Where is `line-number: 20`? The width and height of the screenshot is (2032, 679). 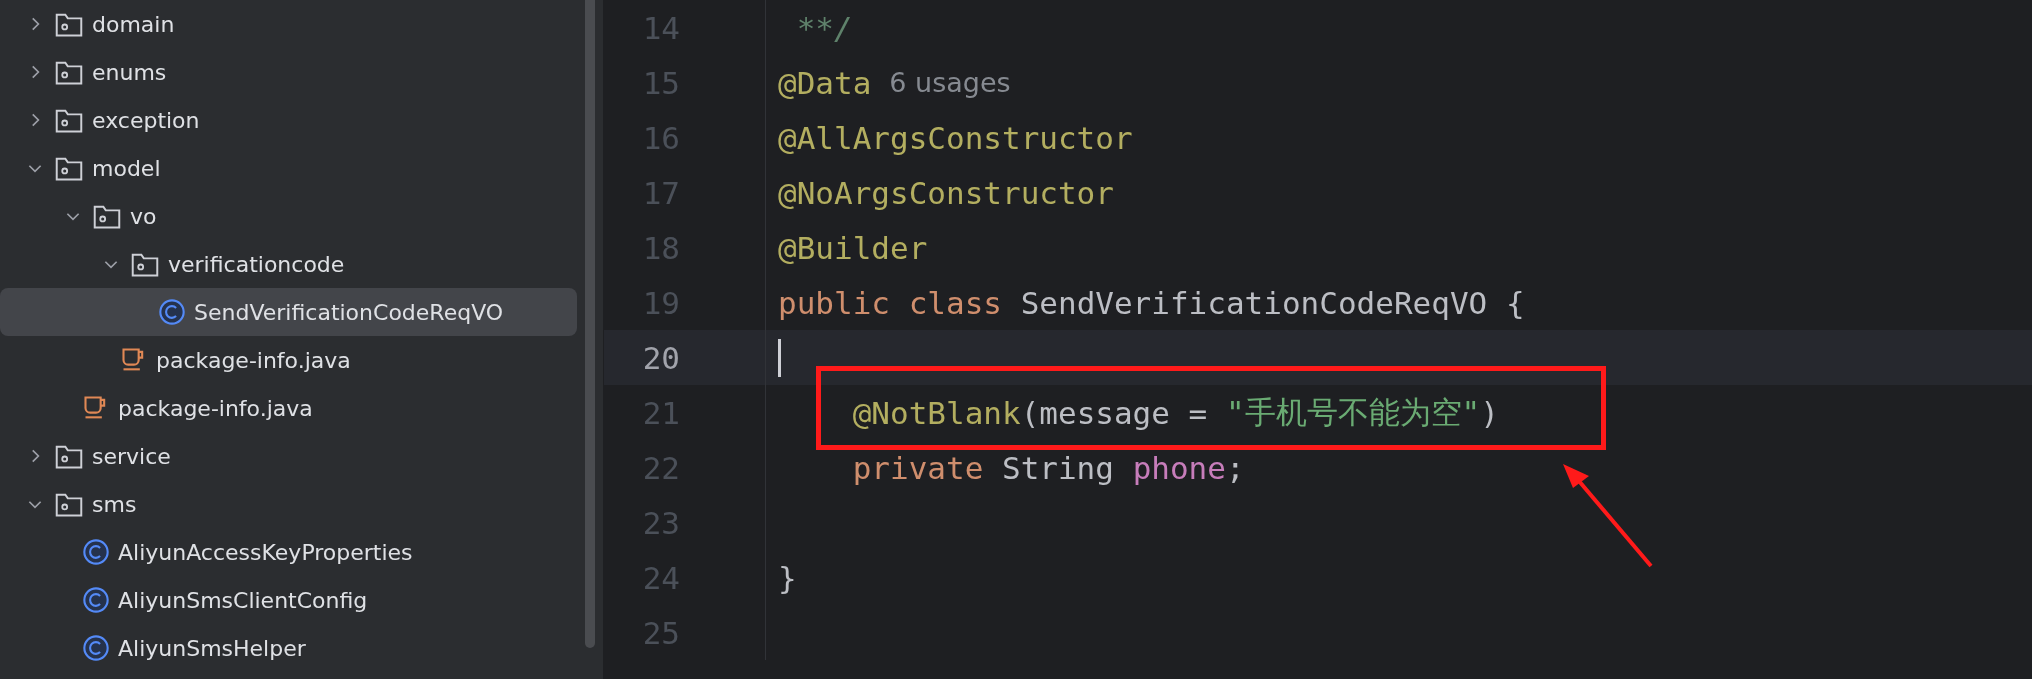 line-number: 20 is located at coordinates (660, 357).